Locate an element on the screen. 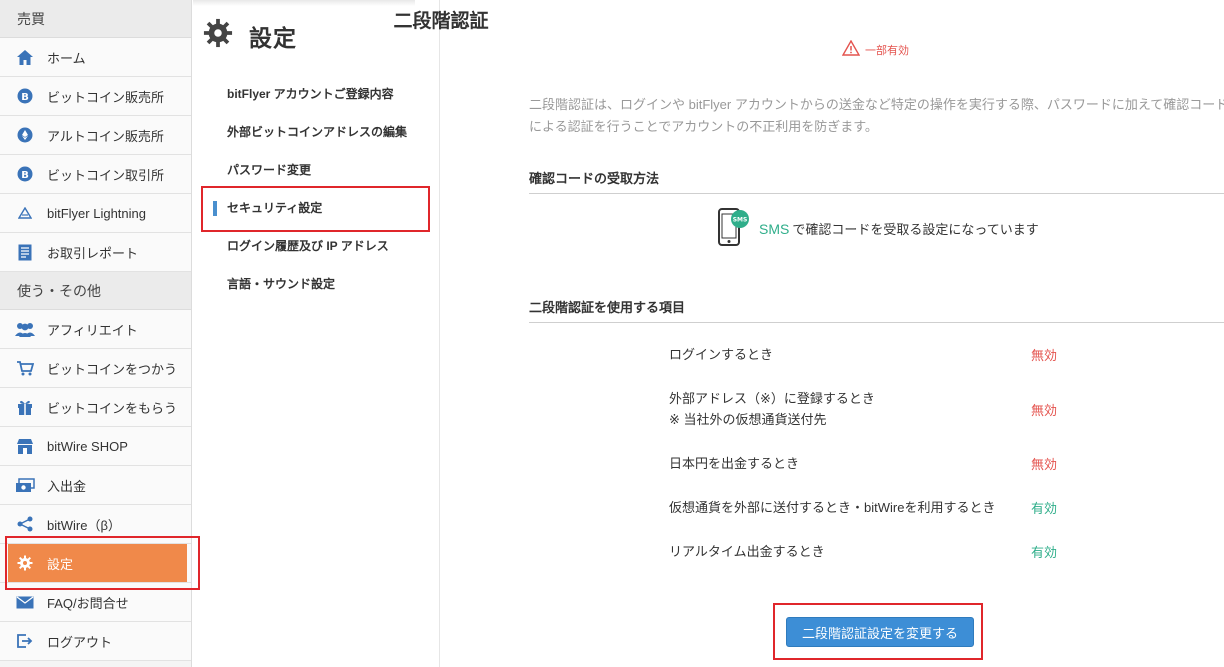 The width and height of the screenshot is (1224, 667). usage-row-crypto-send: 仮想通貨を外部に送付するとき・bitWireを利用するとき 有効 is located at coordinates (879, 507).